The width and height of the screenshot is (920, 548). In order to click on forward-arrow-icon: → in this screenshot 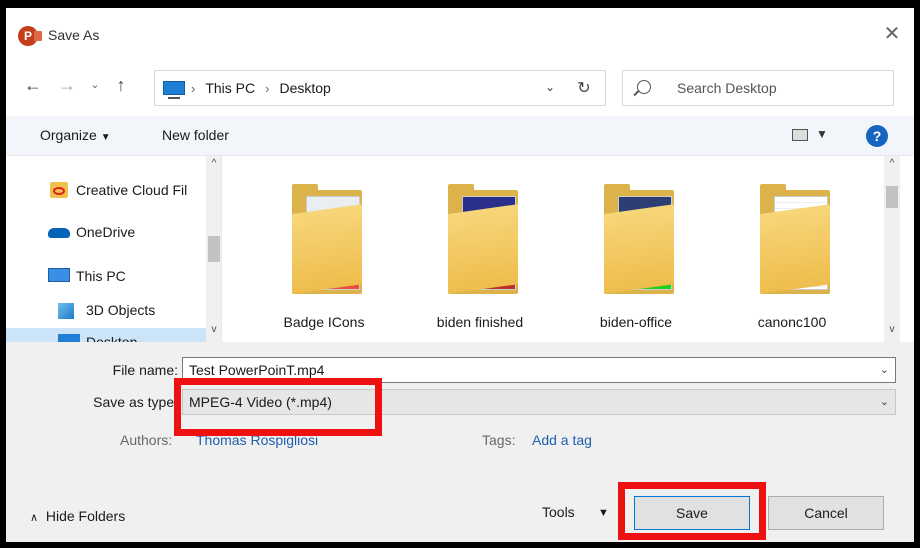, I will do `click(67, 85)`.